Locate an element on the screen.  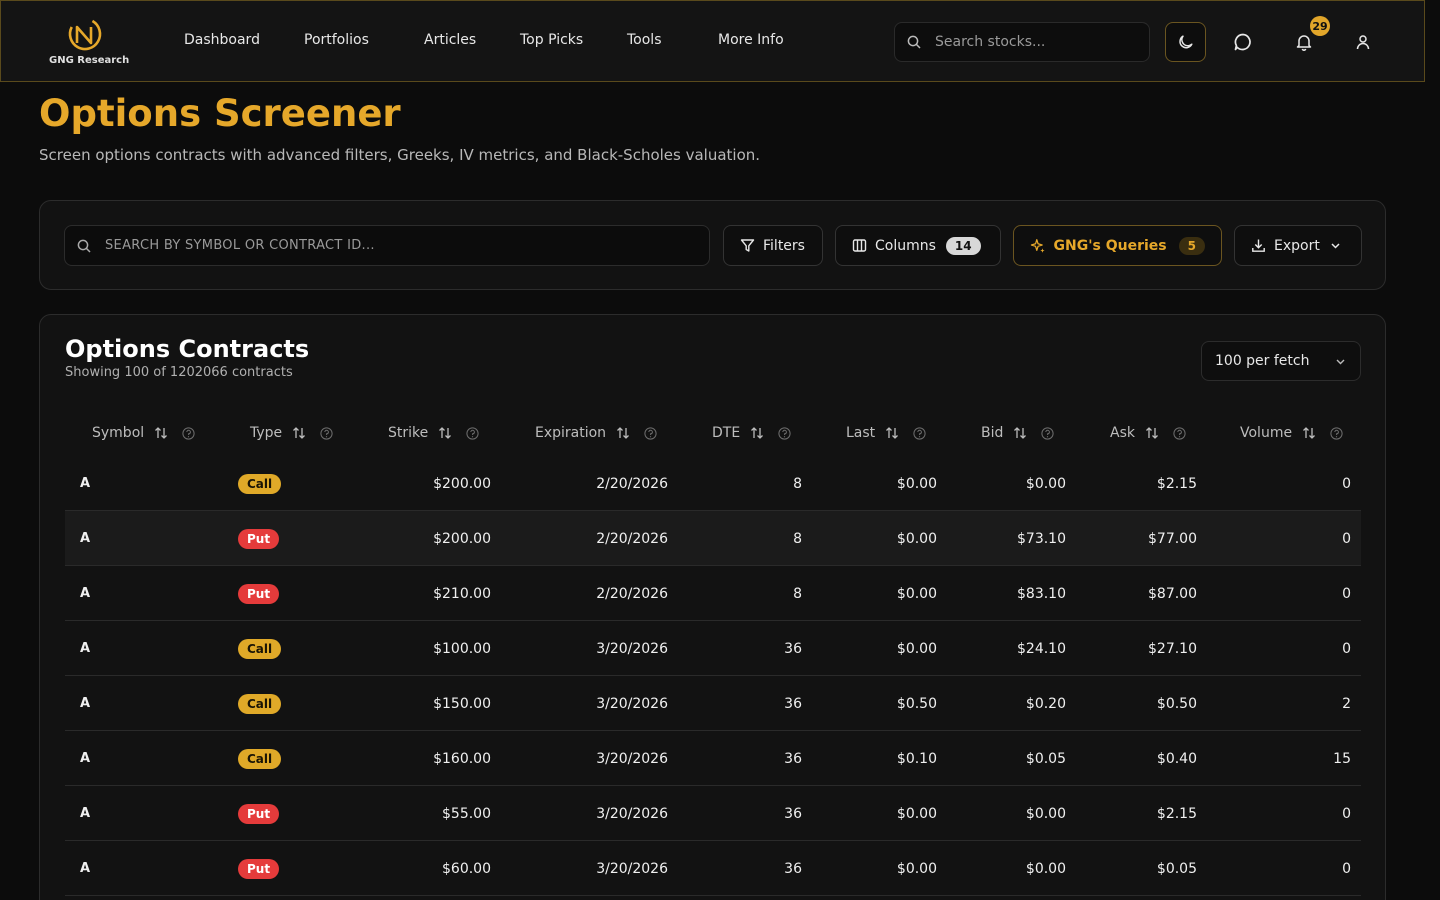
column-header-volume: Volume is located at coordinates (1291, 433).